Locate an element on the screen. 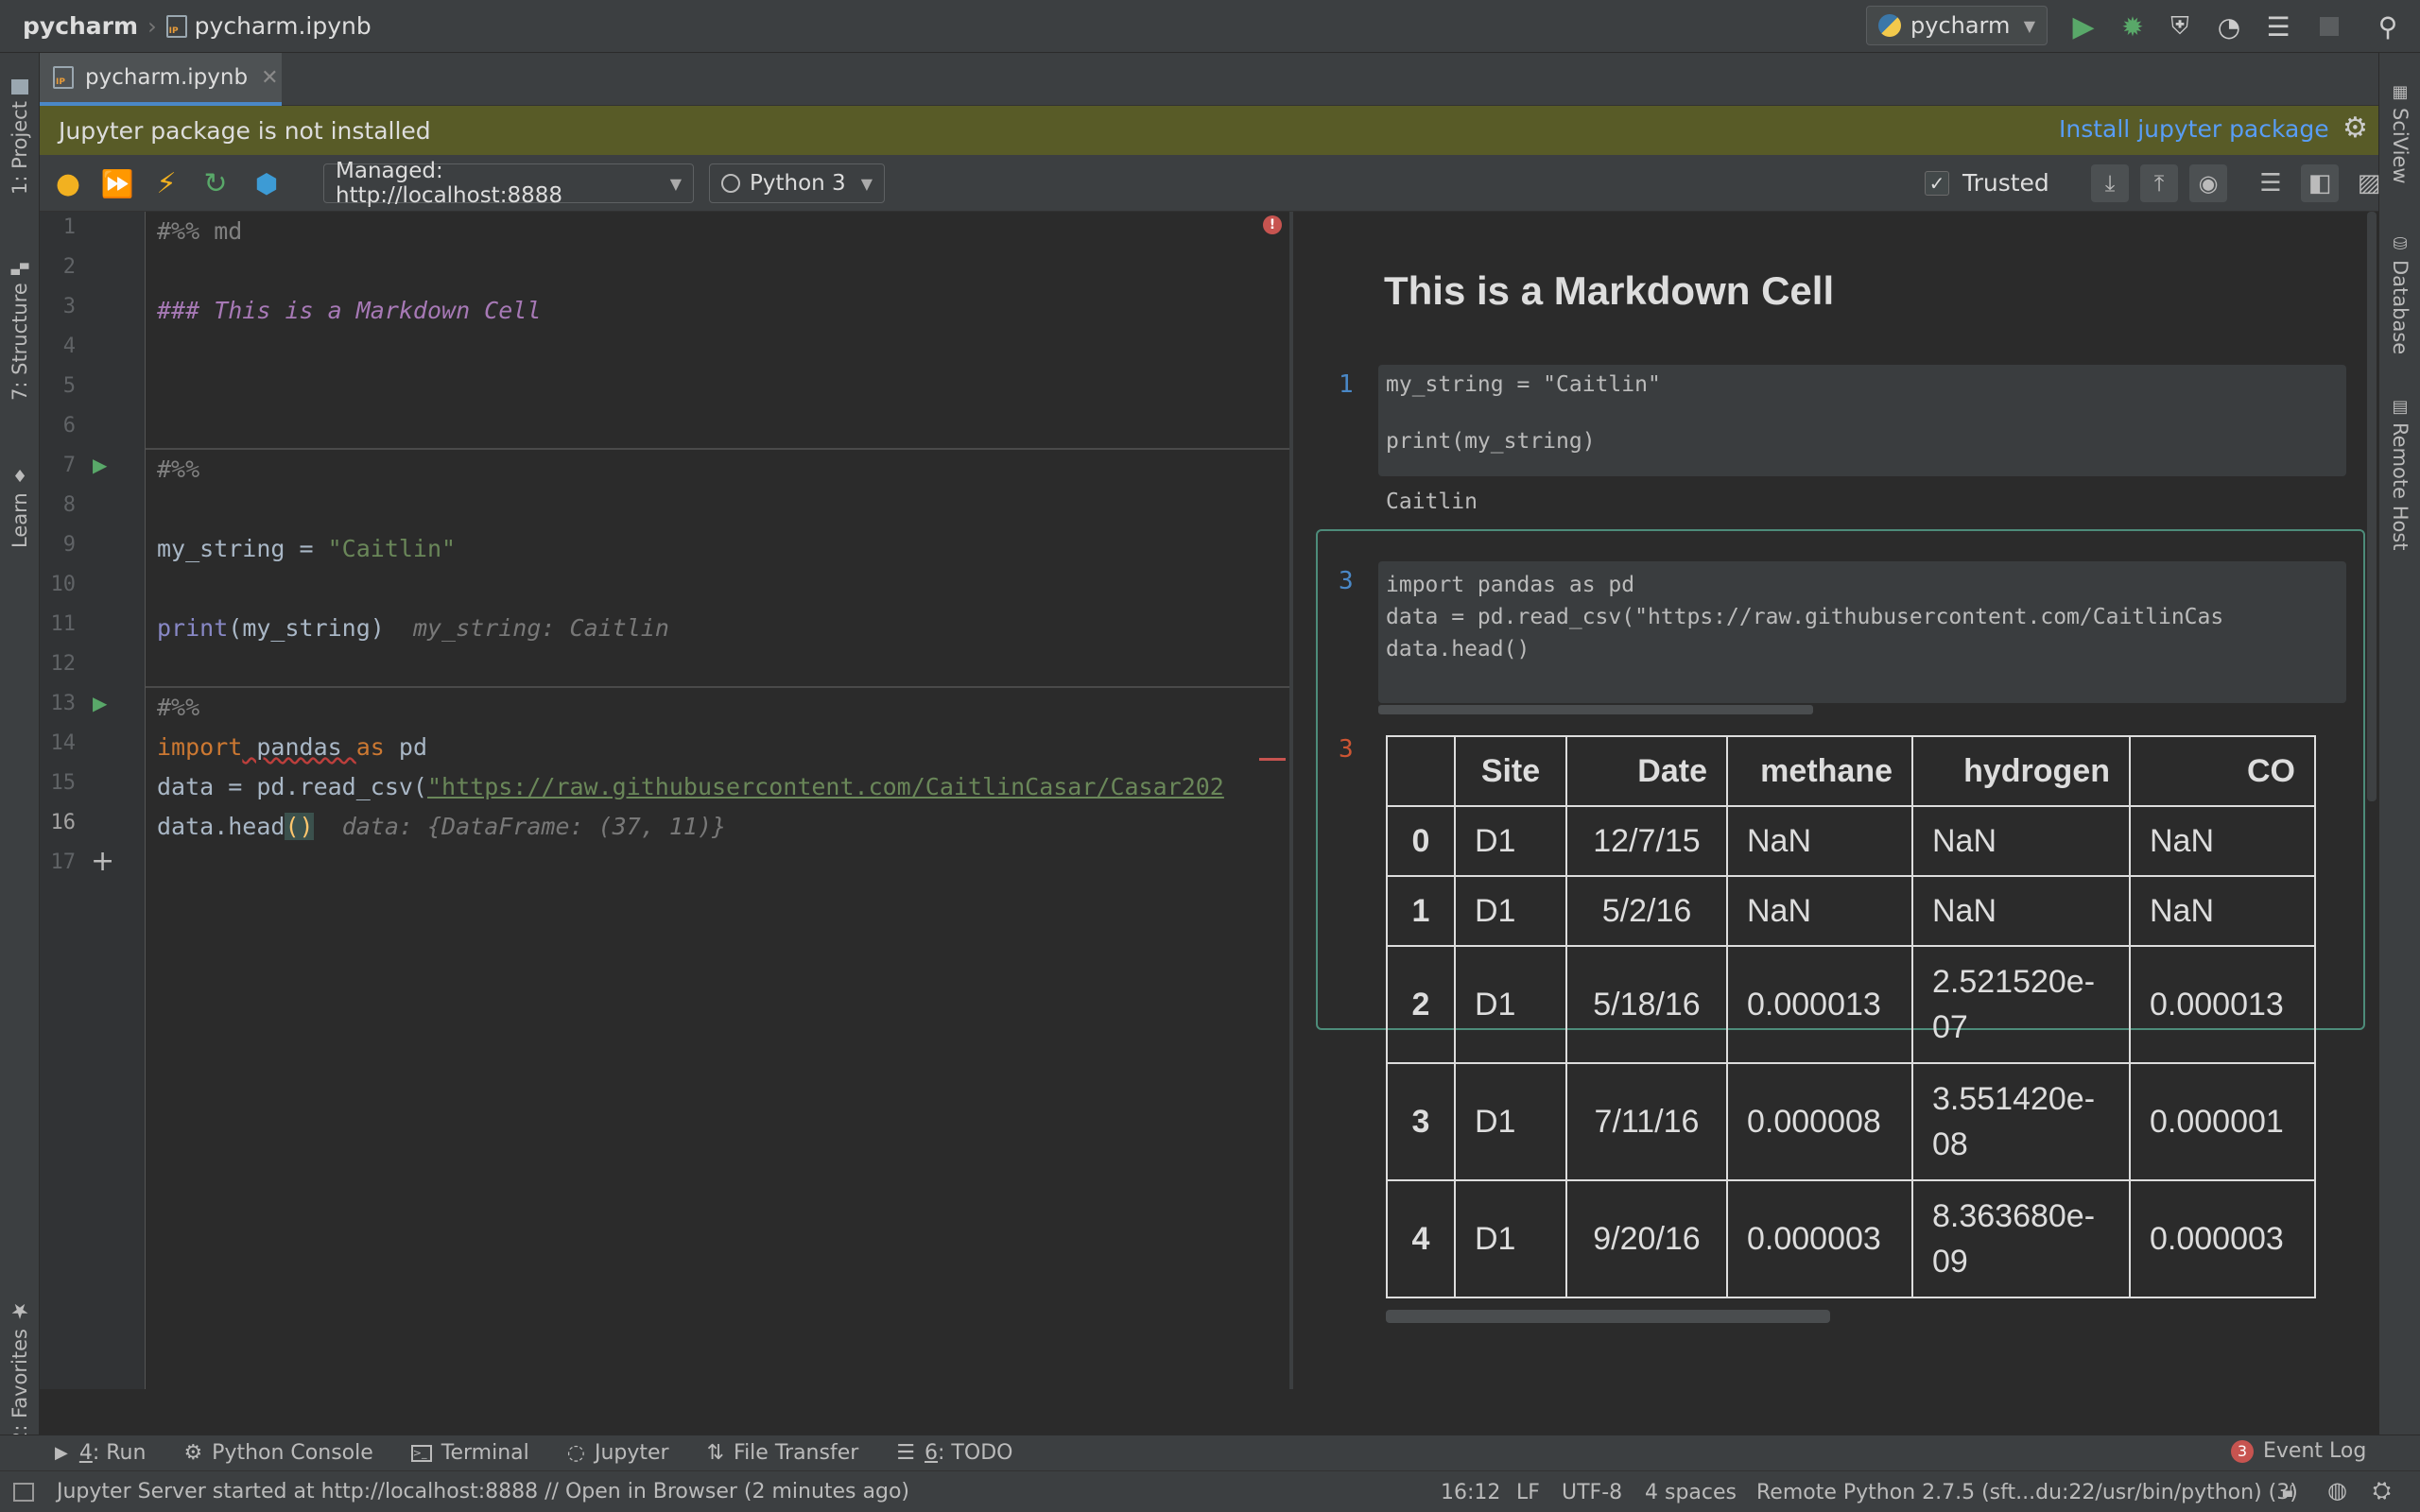 This screenshot has width=2420, height=1512. line-number: 4 is located at coordinates (69, 346).